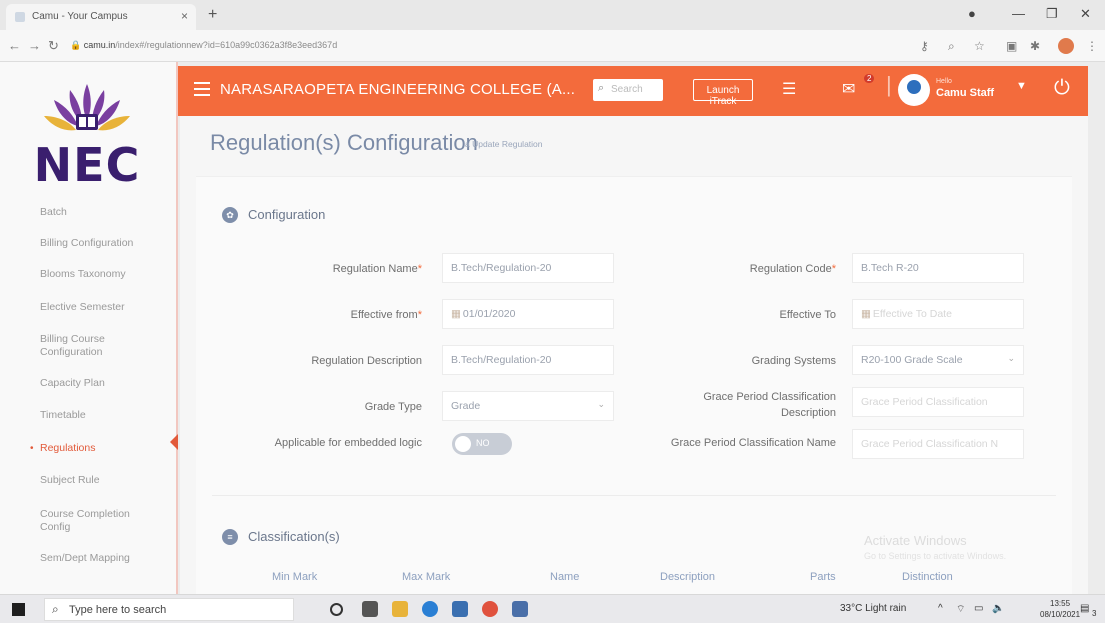  Describe the element at coordinates (33, 212) in the screenshot. I see `sidebar-item-batch: Batch` at that location.